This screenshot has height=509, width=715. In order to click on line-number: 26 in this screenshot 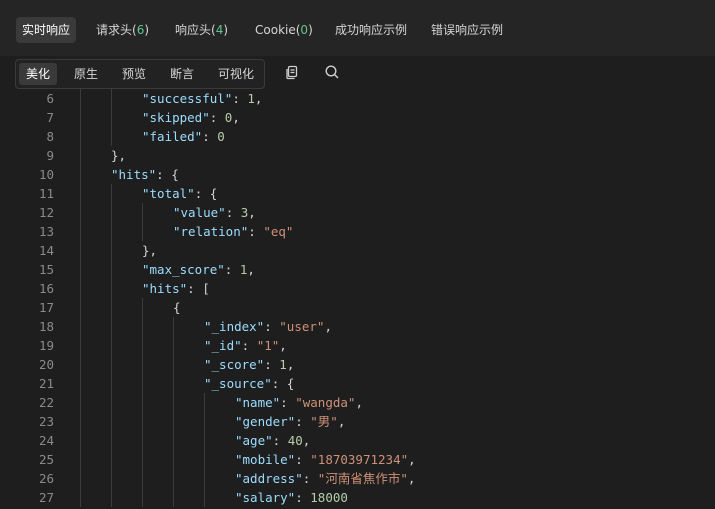, I will do `click(46, 478)`.